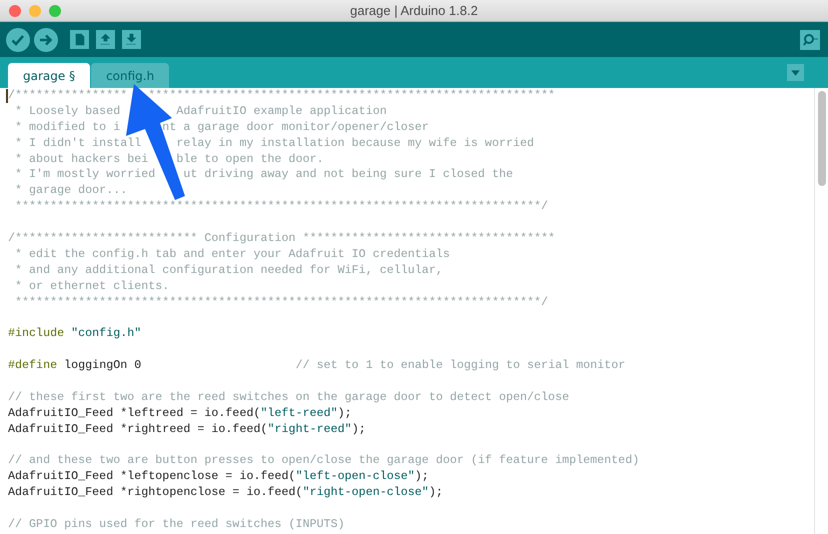 The height and width of the screenshot is (534, 828). What do you see at coordinates (295, 127) in the screenshot?
I see `code-token: nt a garage door monitor/opener/closer` at bounding box center [295, 127].